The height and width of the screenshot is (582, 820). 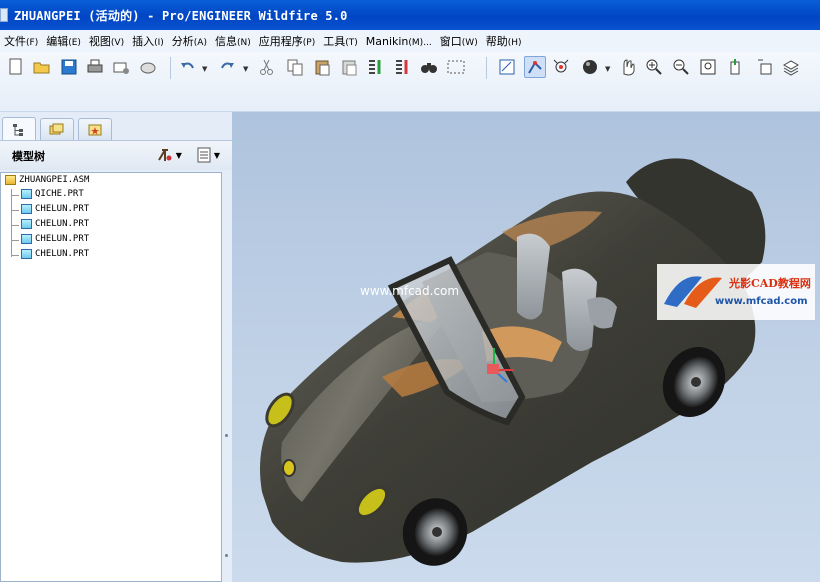 What do you see at coordinates (387, 41) in the screenshot?
I see `menu-item-label: Manikin` at bounding box center [387, 41].